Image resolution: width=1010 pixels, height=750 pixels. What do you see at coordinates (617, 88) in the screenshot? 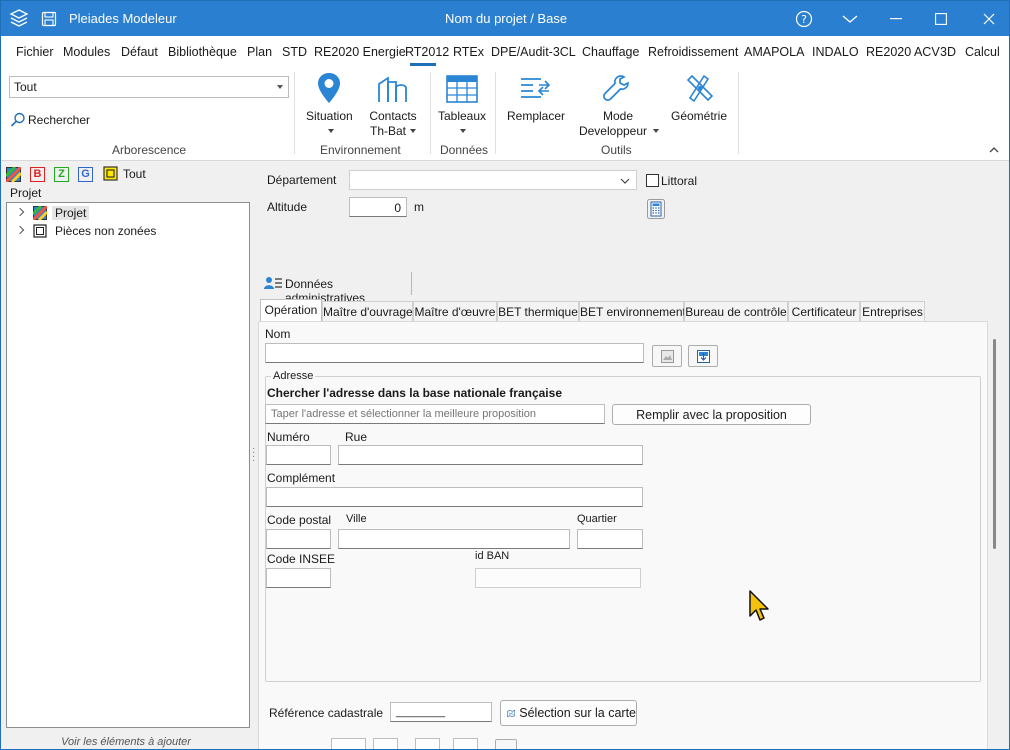
I see `wrench-icon` at bounding box center [617, 88].